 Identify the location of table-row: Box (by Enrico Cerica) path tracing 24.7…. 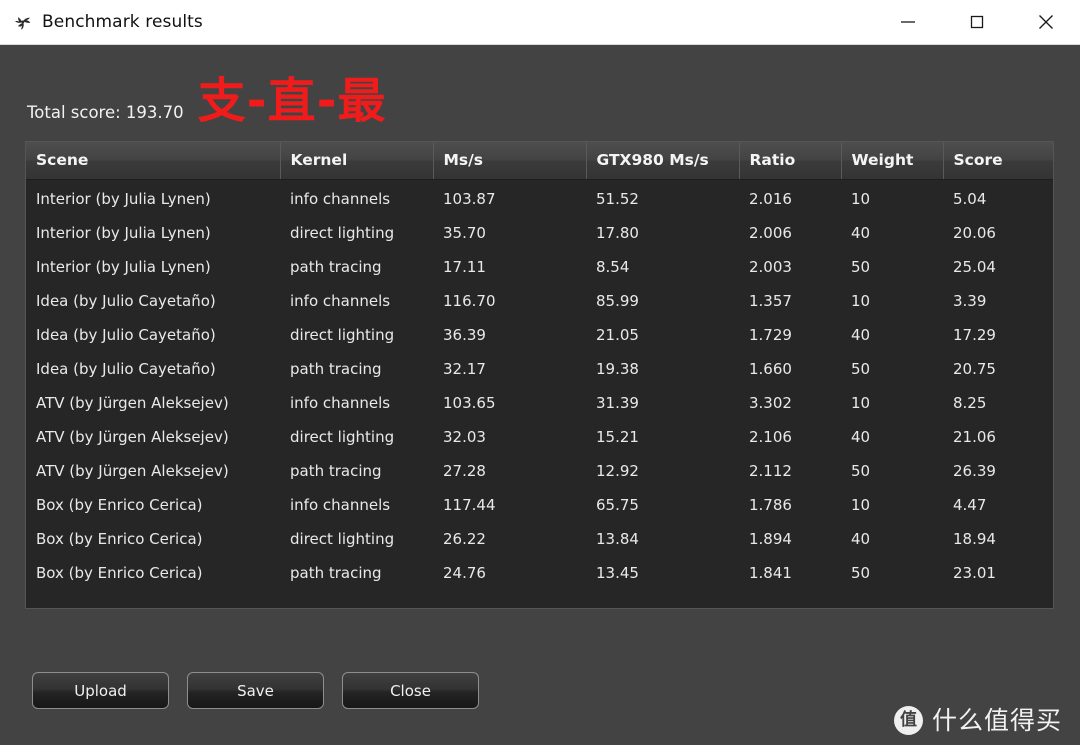
(539, 573).